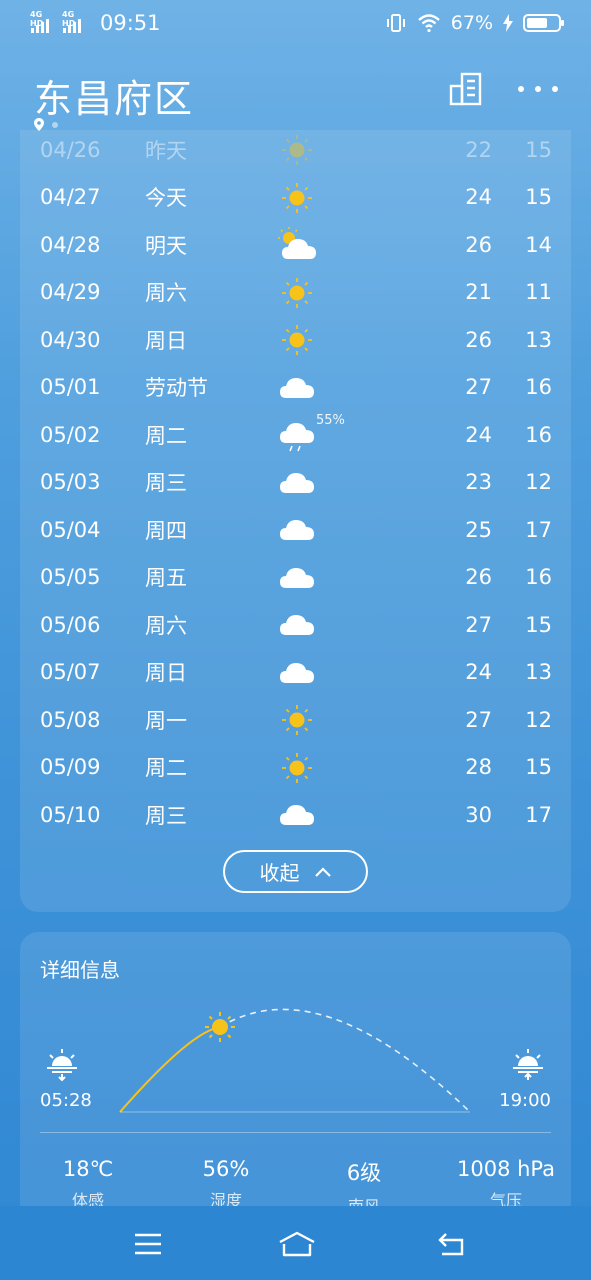  What do you see at coordinates (295, 1060) in the screenshot?
I see `sun-arc` at bounding box center [295, 1060].